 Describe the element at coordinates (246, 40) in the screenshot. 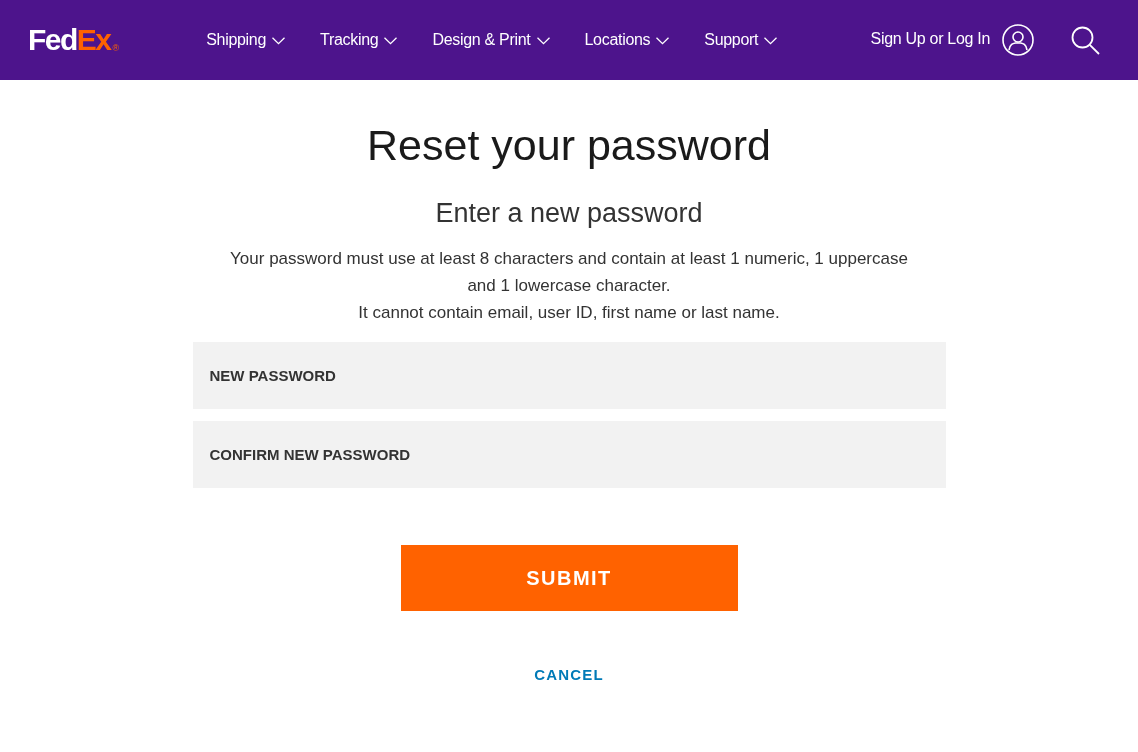

I see `nav-menu-item: Shipping` at that location.